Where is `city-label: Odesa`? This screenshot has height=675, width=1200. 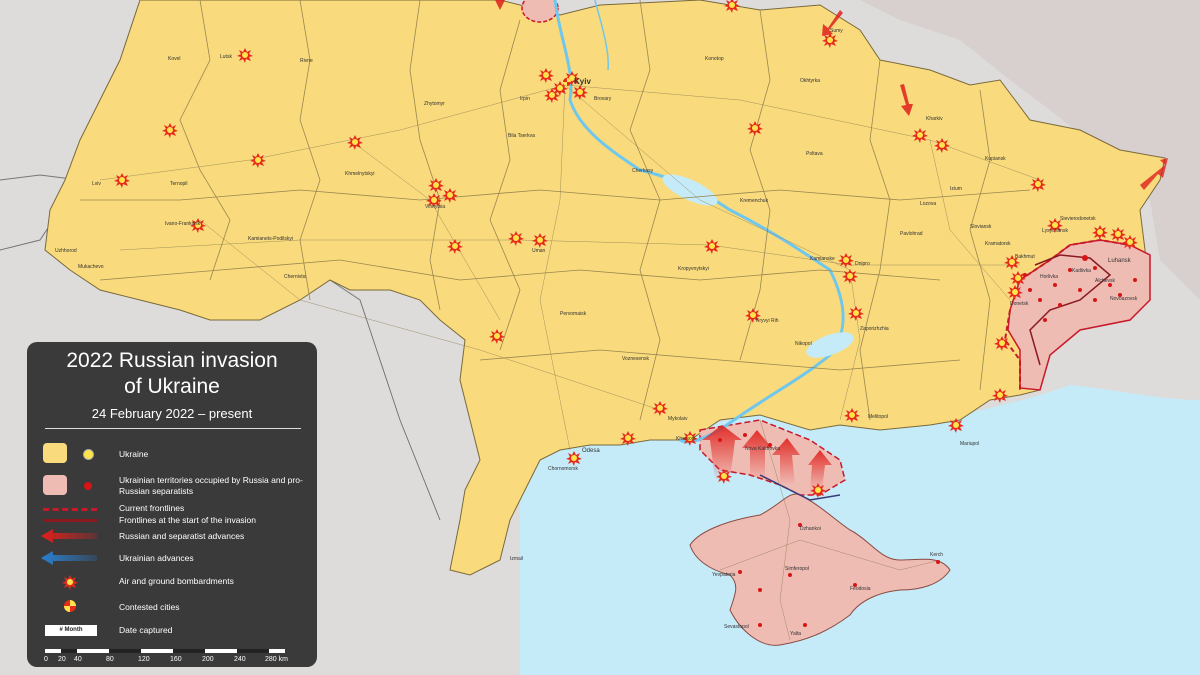 city-label: Odesa is located at coordinates (591, 451).